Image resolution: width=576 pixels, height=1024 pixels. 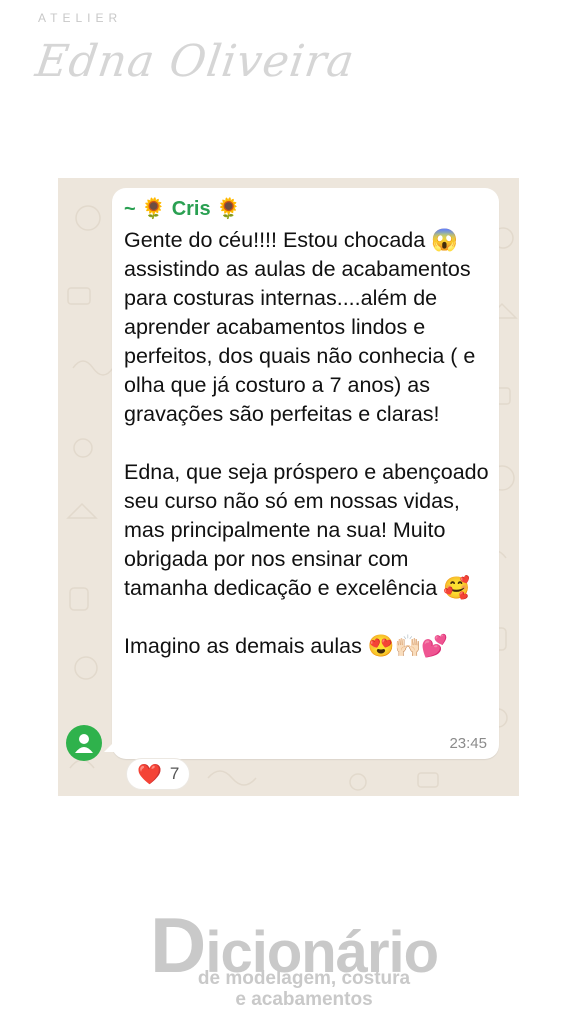 What do you see at coordinates (174, 773) in the screenshot?
I see `reaction-count: 7` at bounding box center [174, 773].